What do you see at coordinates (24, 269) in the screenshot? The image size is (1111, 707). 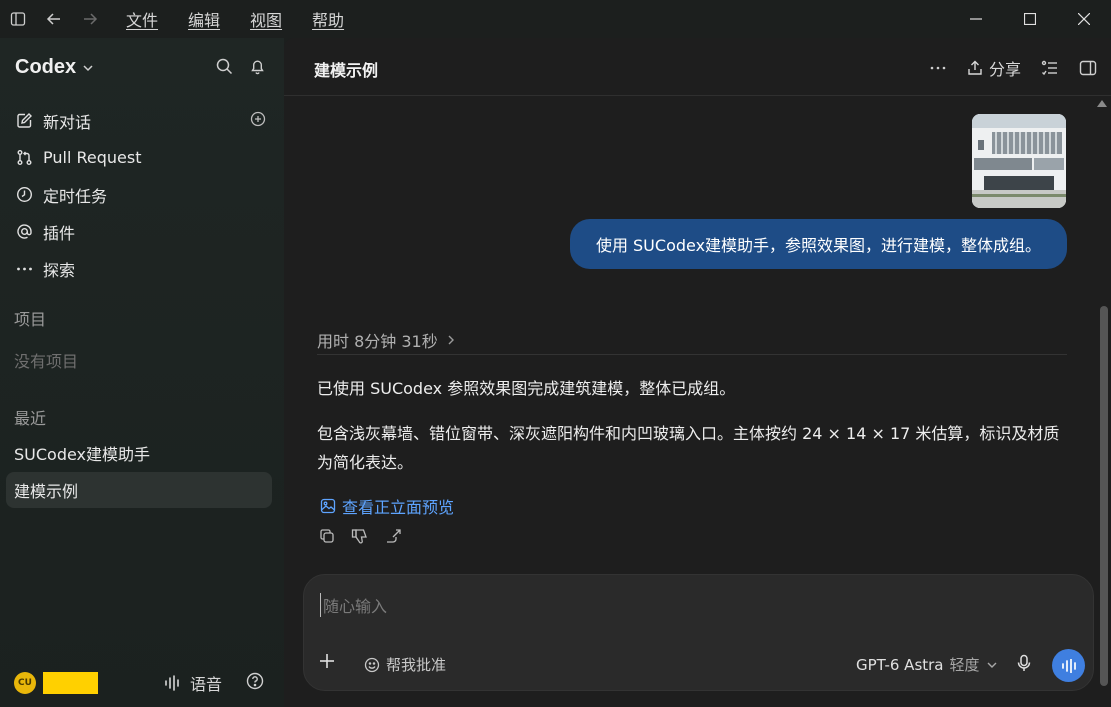 I see `more-icon` at bounding box center [24, 269].